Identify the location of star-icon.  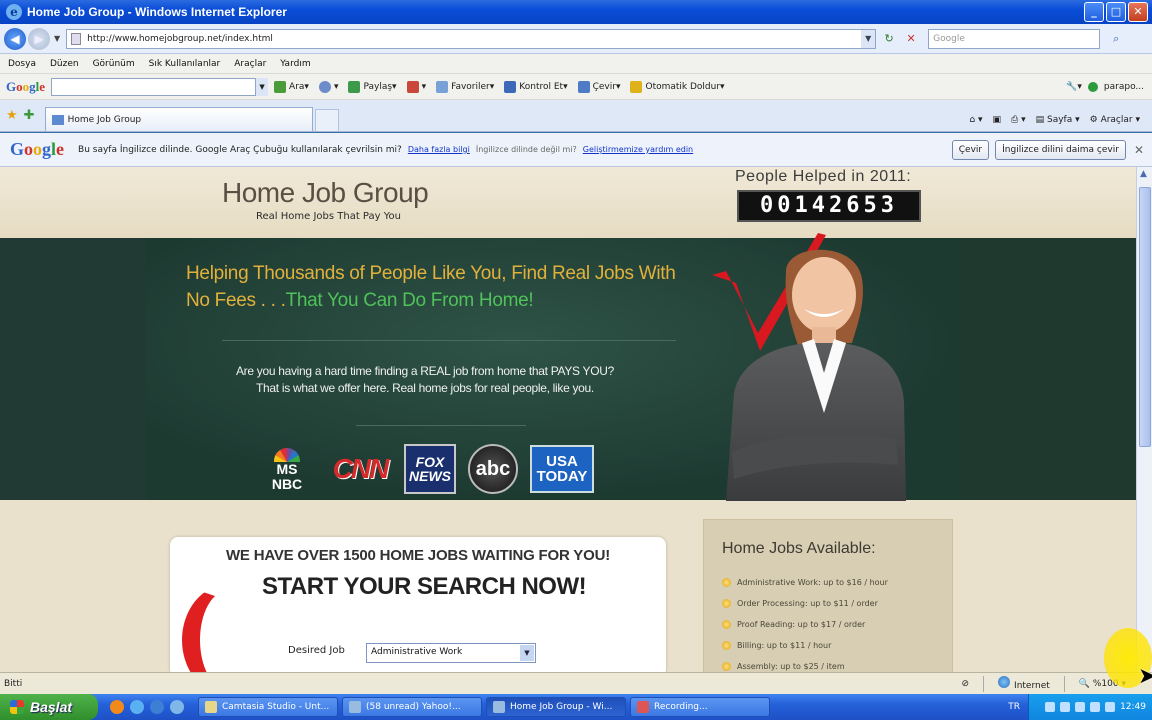
(442, 86).